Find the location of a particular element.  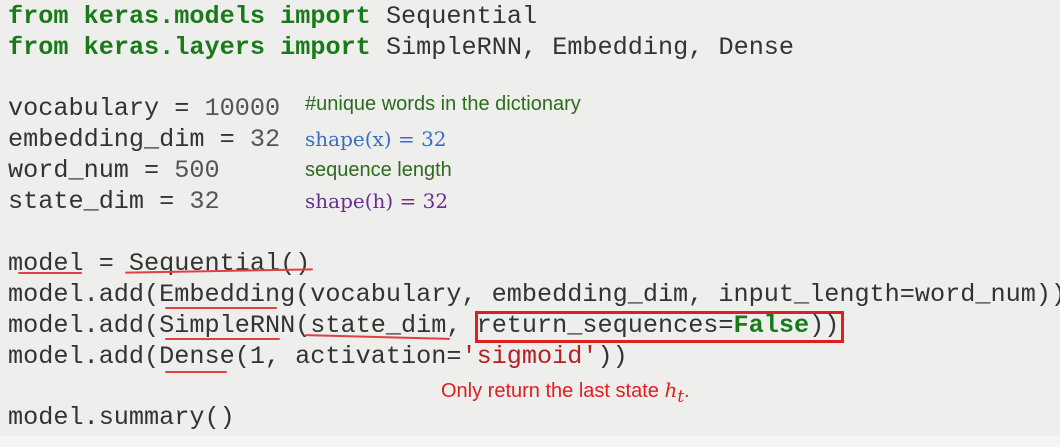

var-name: embedding_dim is located at coordinates (106, 139).